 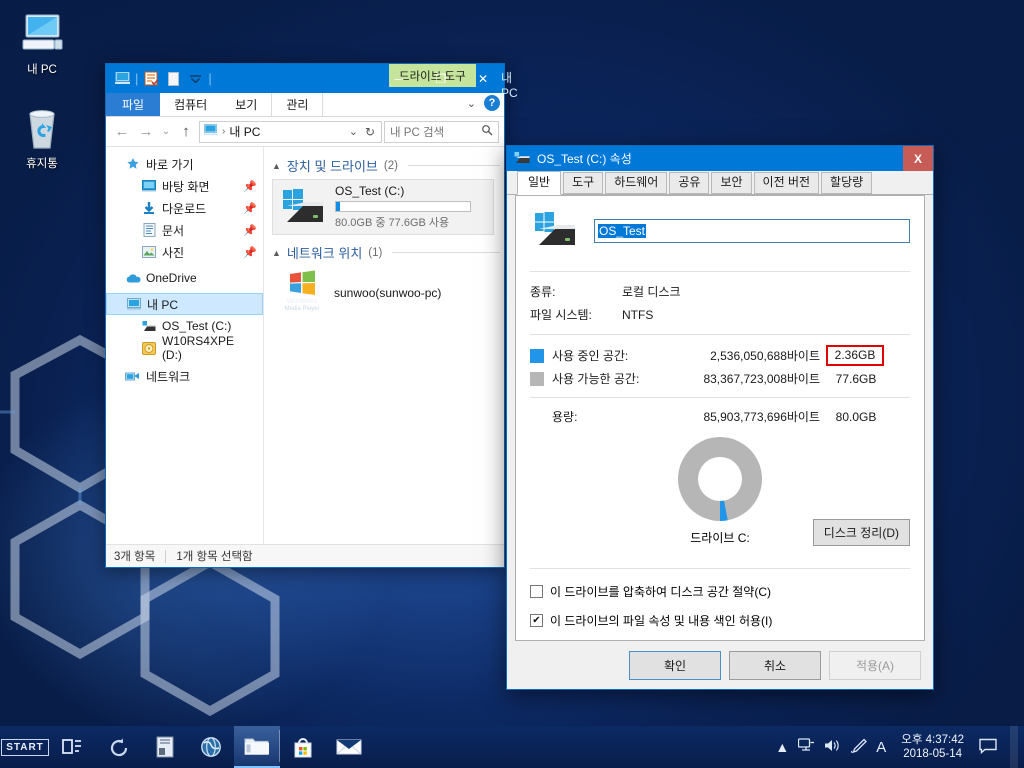 I want to click on window-controls: ─ ❐ ✕, so click(x=441, y=78).